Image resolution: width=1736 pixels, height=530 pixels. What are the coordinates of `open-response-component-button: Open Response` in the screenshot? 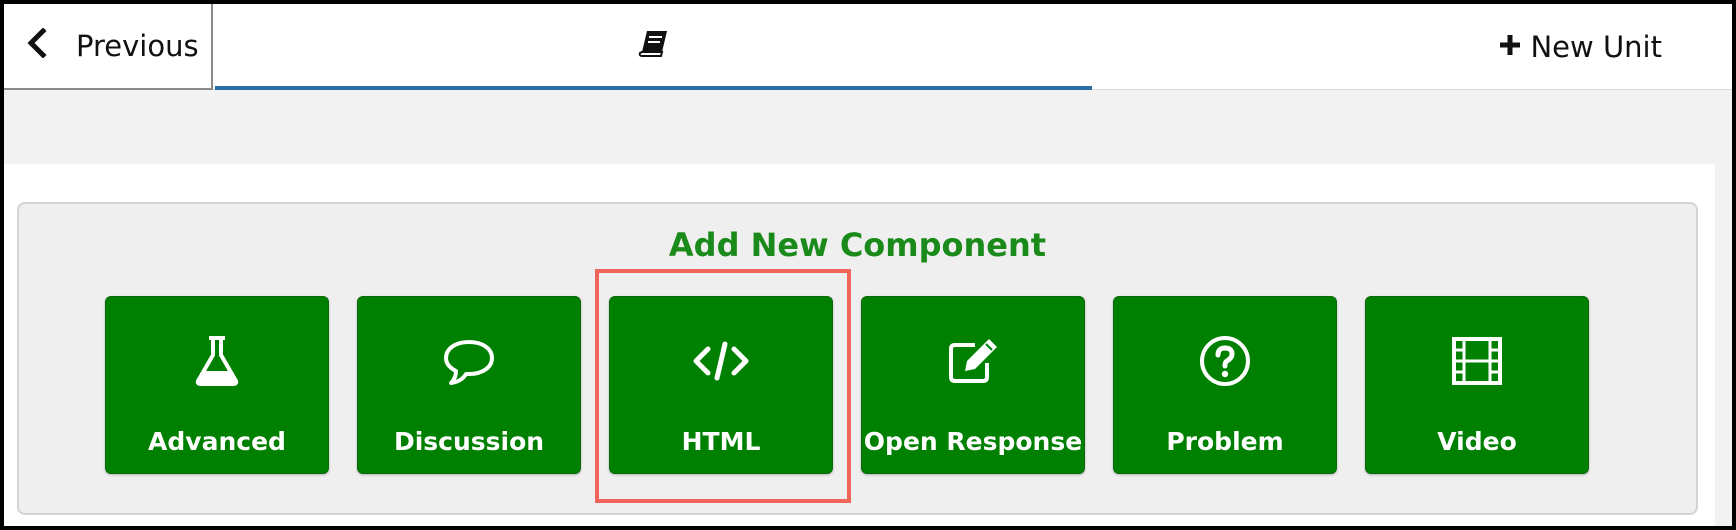 It's located at (973, 385).